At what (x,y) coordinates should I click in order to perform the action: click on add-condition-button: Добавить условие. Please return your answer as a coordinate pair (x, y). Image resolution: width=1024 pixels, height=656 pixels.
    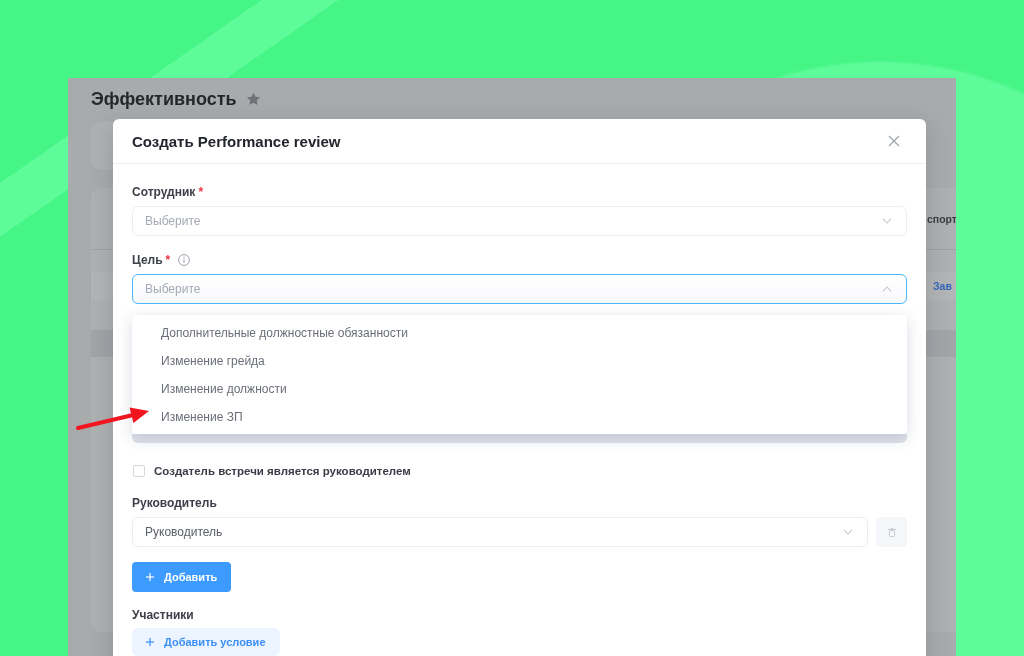
    Looking at the image, I should click on (206, 642).